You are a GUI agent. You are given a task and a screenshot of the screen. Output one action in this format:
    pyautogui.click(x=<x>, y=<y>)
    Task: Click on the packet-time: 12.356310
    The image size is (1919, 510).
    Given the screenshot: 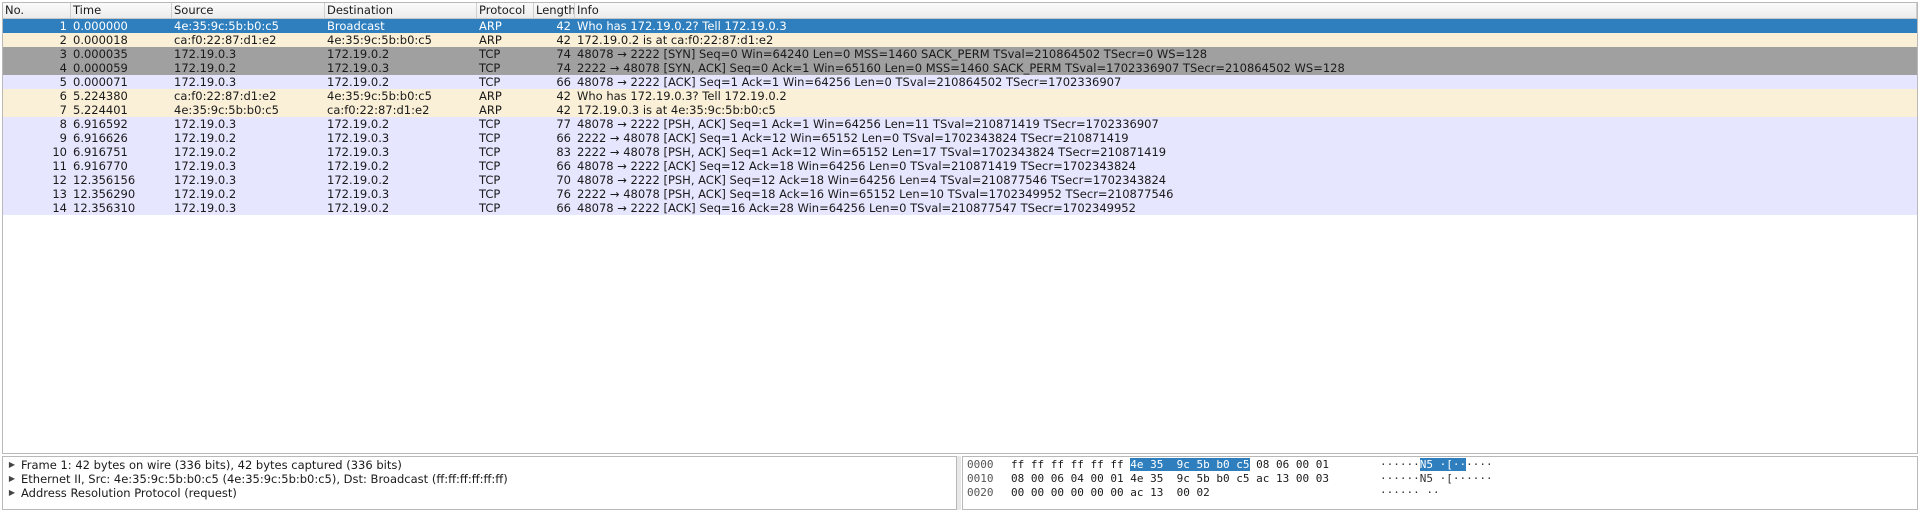 What is the action you would take?
    pyautogui.click(x=104, y=208)
    